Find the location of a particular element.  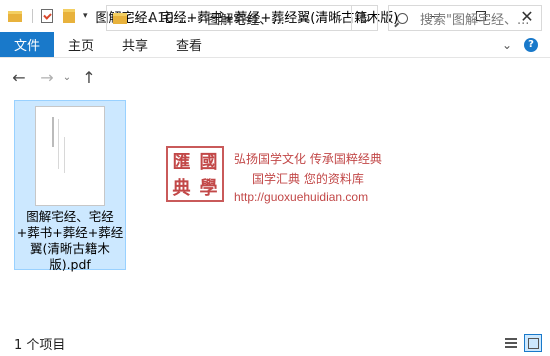

pdf-thumbnail is located at coordinates (70, 156).